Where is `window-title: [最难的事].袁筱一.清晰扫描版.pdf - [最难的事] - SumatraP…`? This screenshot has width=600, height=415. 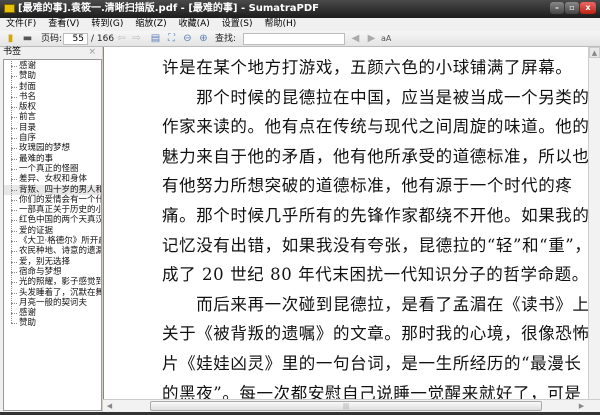 window-title: [最难的事].袁筱一.清晰扫描版.pdf - [最难的事] - SumatraP… is located at coordinates (168, 8).